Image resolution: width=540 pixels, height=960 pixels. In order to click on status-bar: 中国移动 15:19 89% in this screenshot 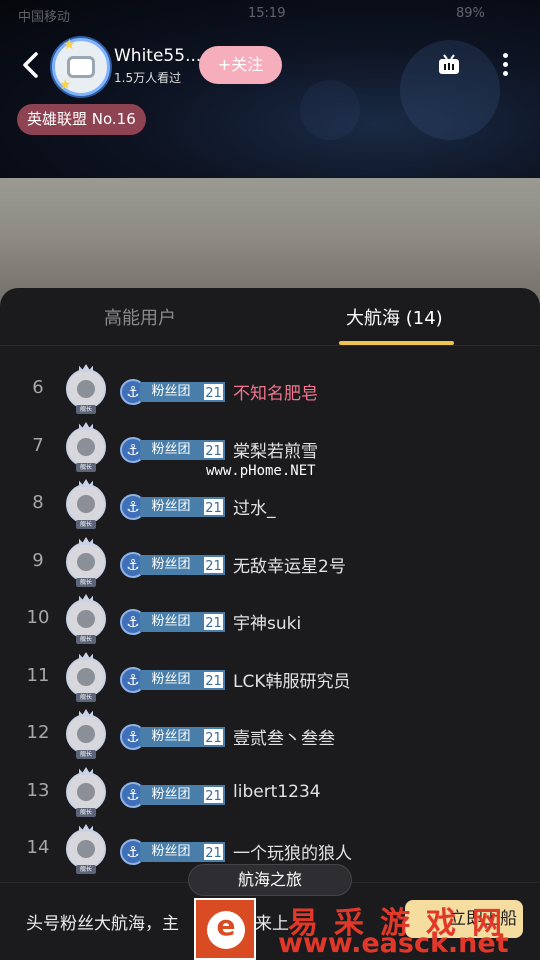, I will do `click(270, 15)`.